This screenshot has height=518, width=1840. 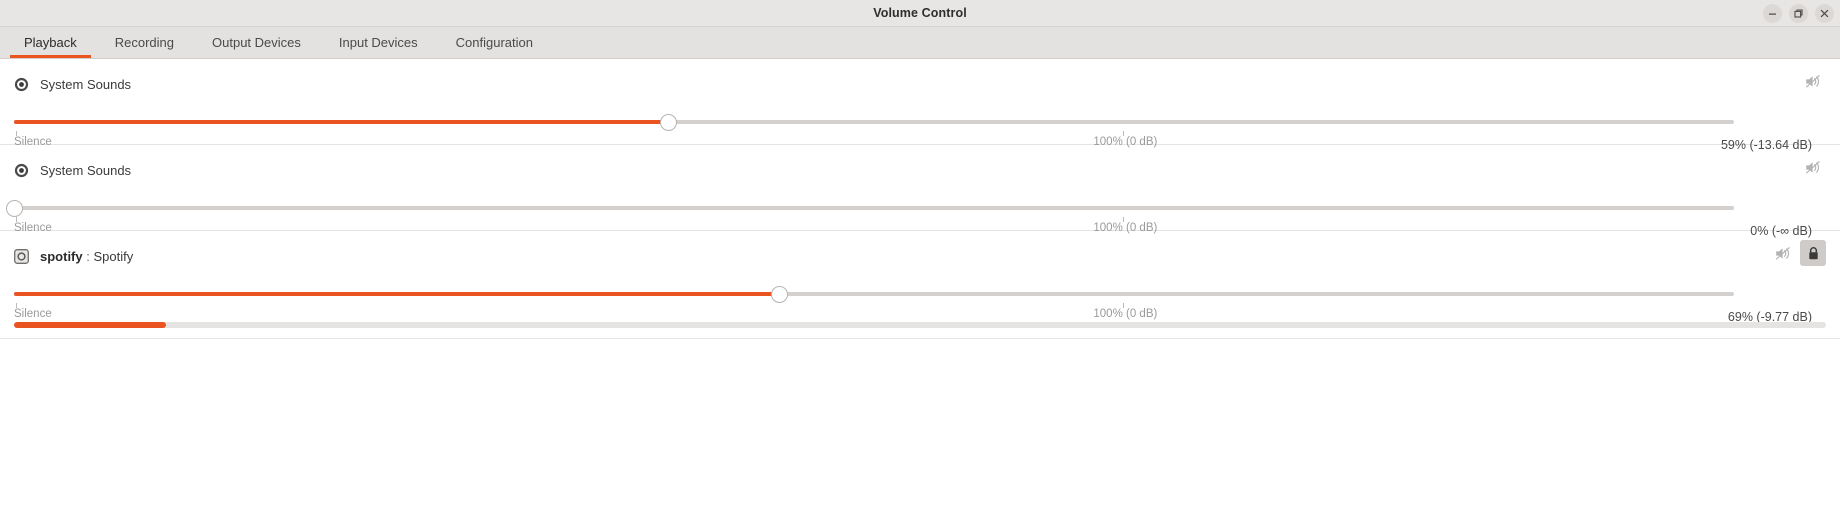 I want to click on tab-playback: Playback, so click(x=50, y=42).